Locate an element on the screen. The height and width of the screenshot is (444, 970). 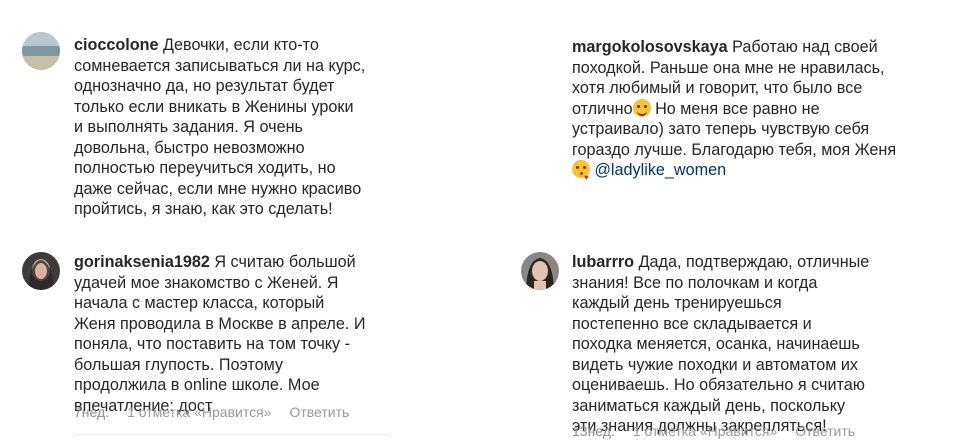
mention-link: @ladylike_women is located at coordinates (661, 170).